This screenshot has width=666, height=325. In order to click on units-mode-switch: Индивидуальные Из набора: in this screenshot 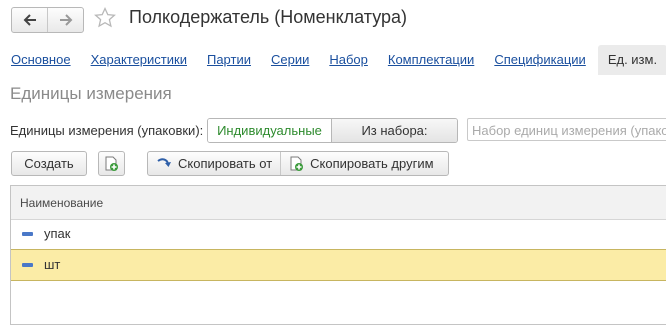, I will do `click(332, 130)`.